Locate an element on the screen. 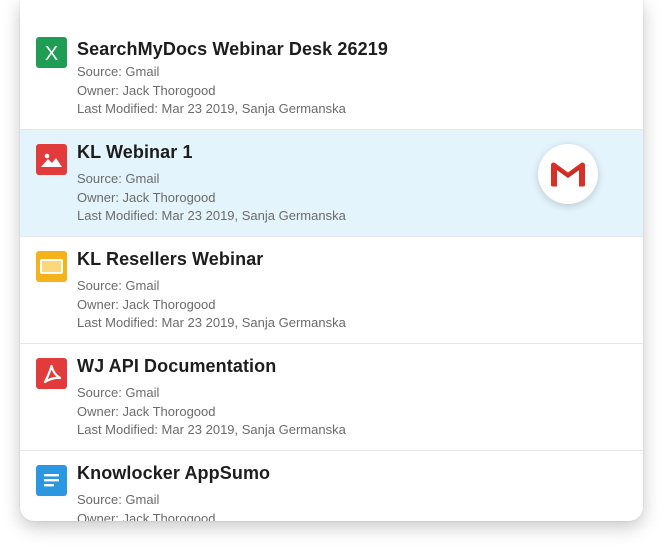  document-title: WJ API Documentation is located at coordinates (176, 366).